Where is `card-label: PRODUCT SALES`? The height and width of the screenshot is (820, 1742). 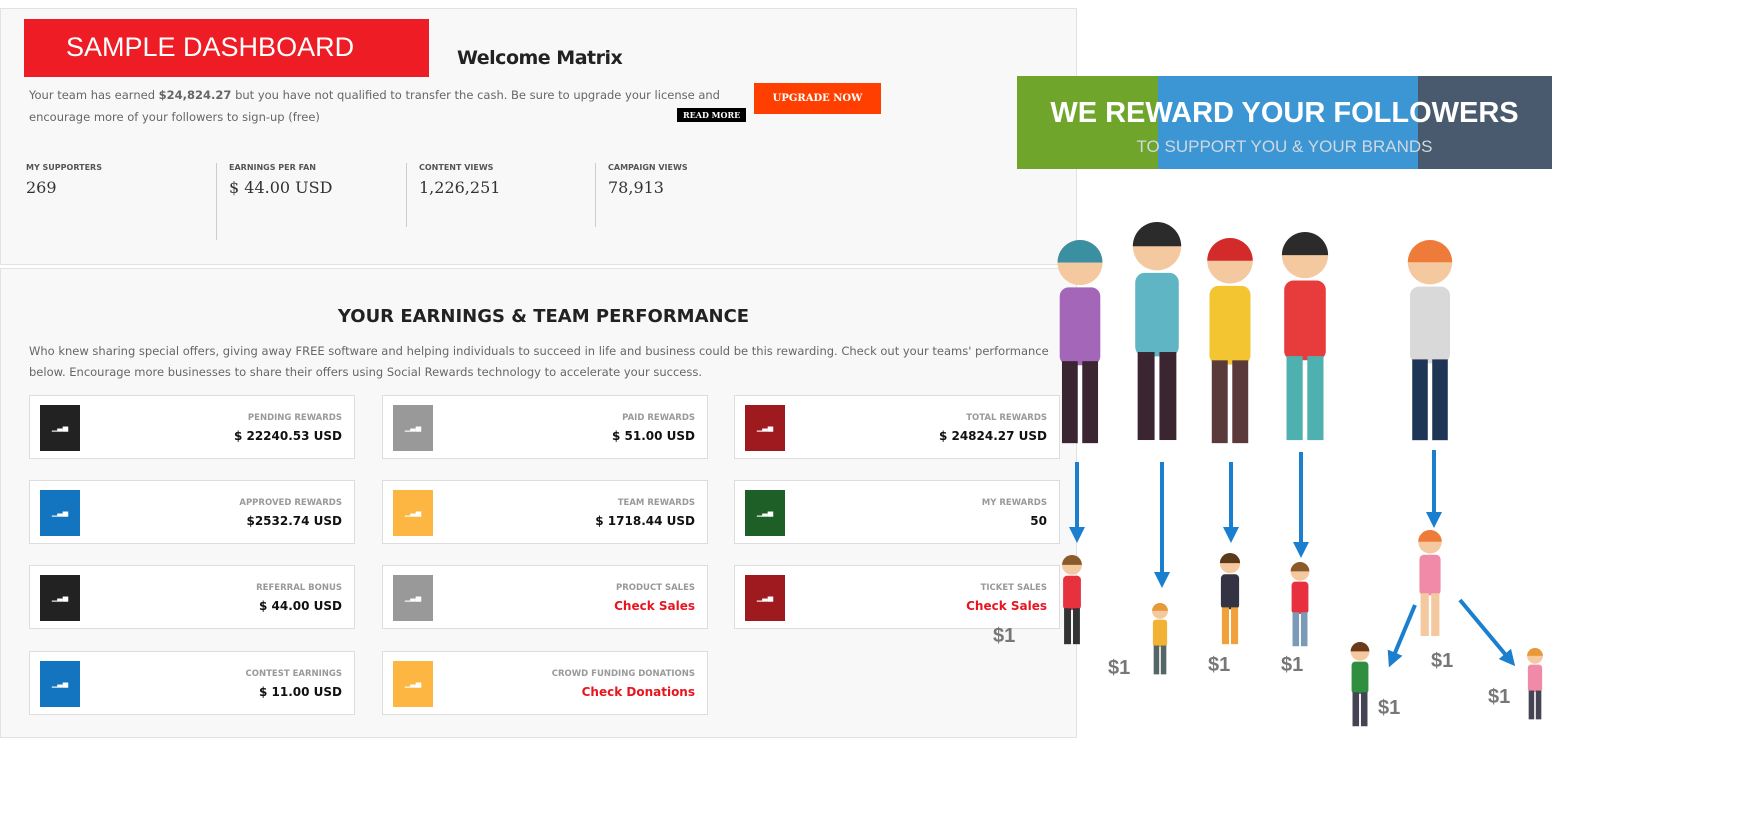
card-label: PRODUCT SALES is located at coordinates (655, 588).